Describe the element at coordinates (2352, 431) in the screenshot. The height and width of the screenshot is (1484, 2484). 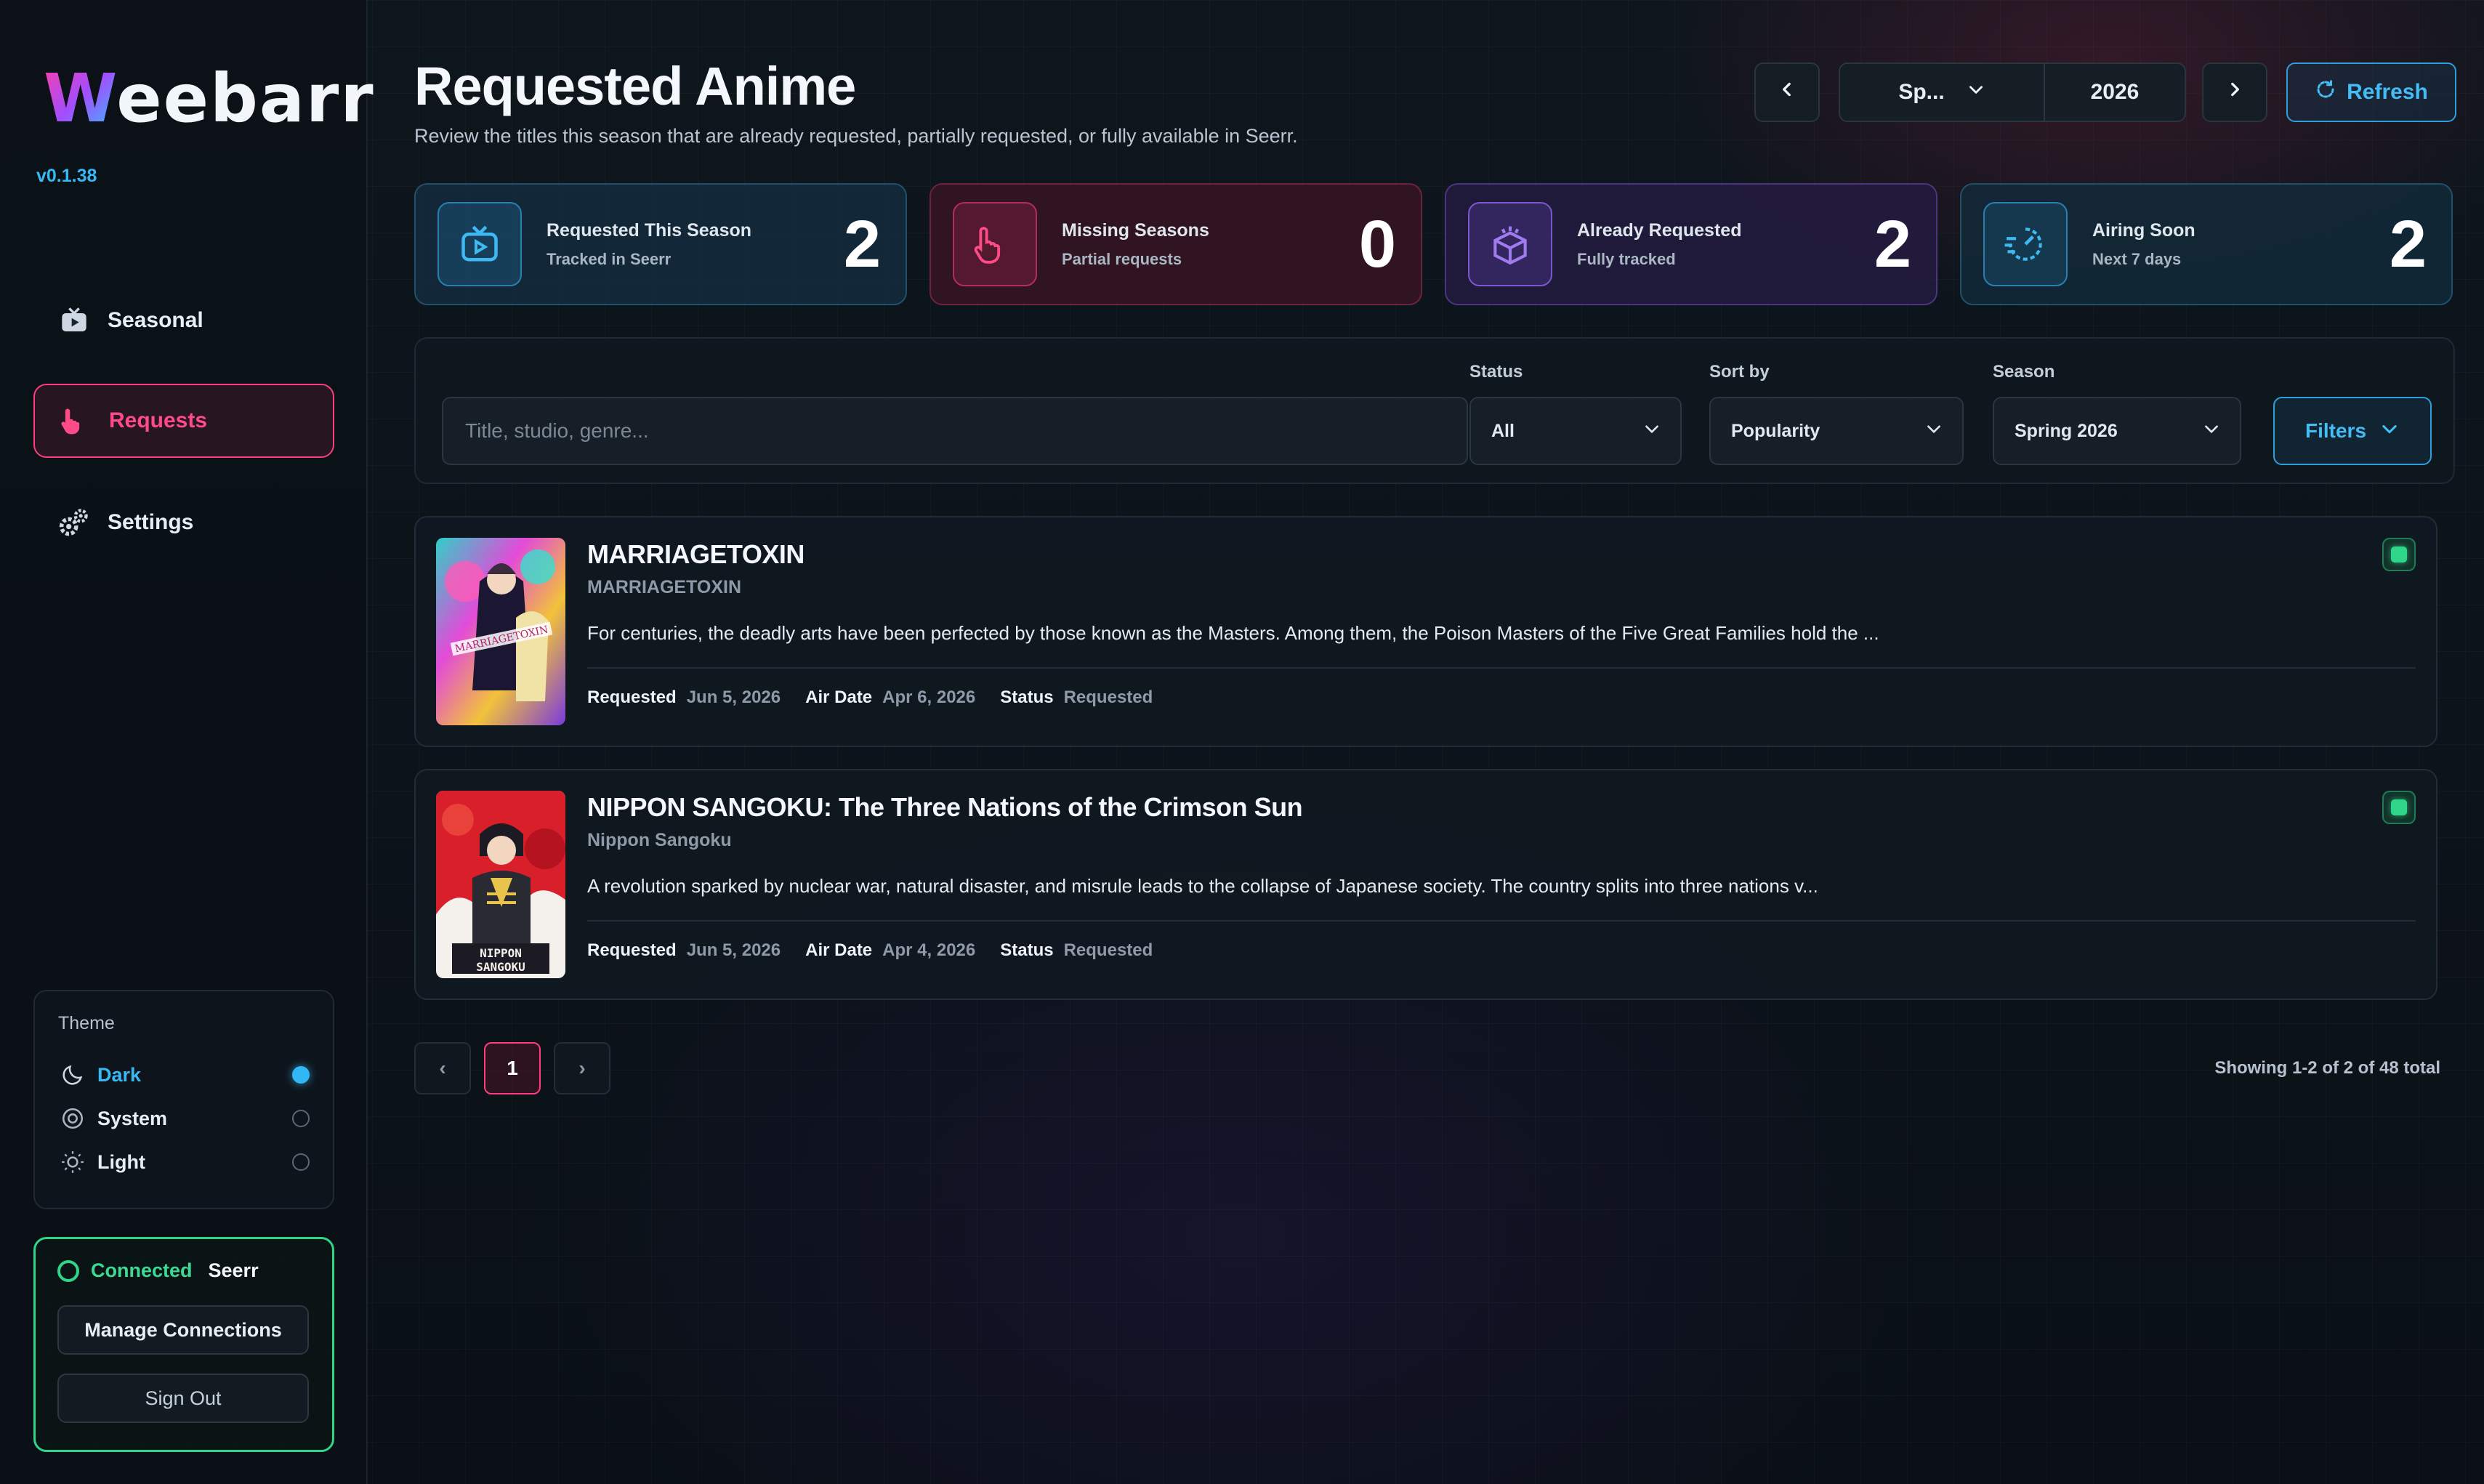
I see `filters-button: Filters` at that location.